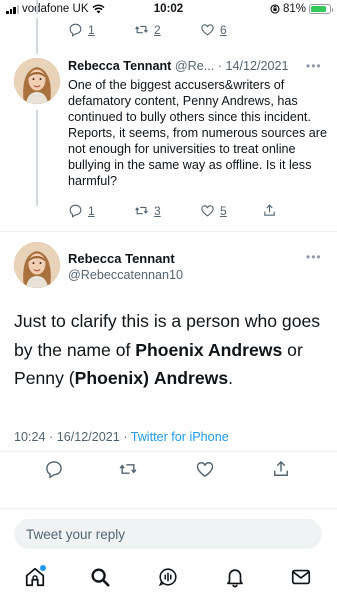 The width and height of the screenshot is (337, 600). I want to click on retweet-action: 3, so click(147, 210).